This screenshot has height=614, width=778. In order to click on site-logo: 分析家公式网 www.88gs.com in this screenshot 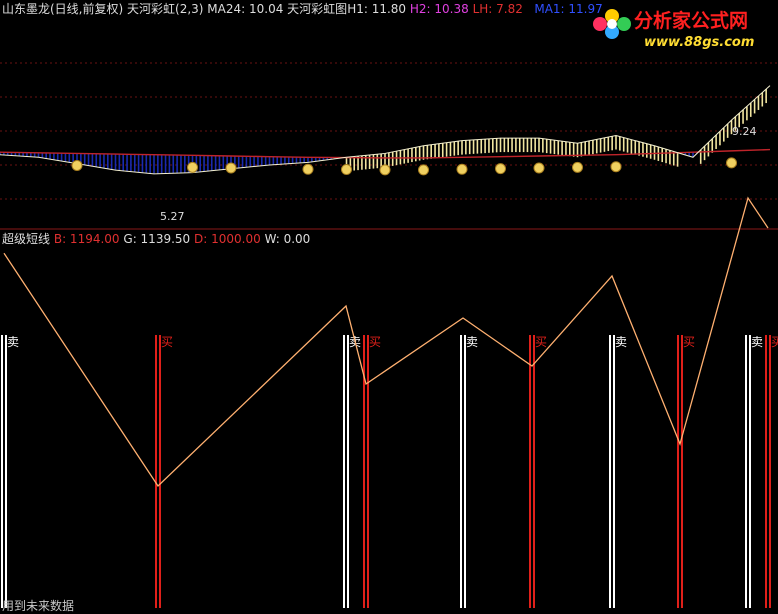, I will do `click(673, 29)`.